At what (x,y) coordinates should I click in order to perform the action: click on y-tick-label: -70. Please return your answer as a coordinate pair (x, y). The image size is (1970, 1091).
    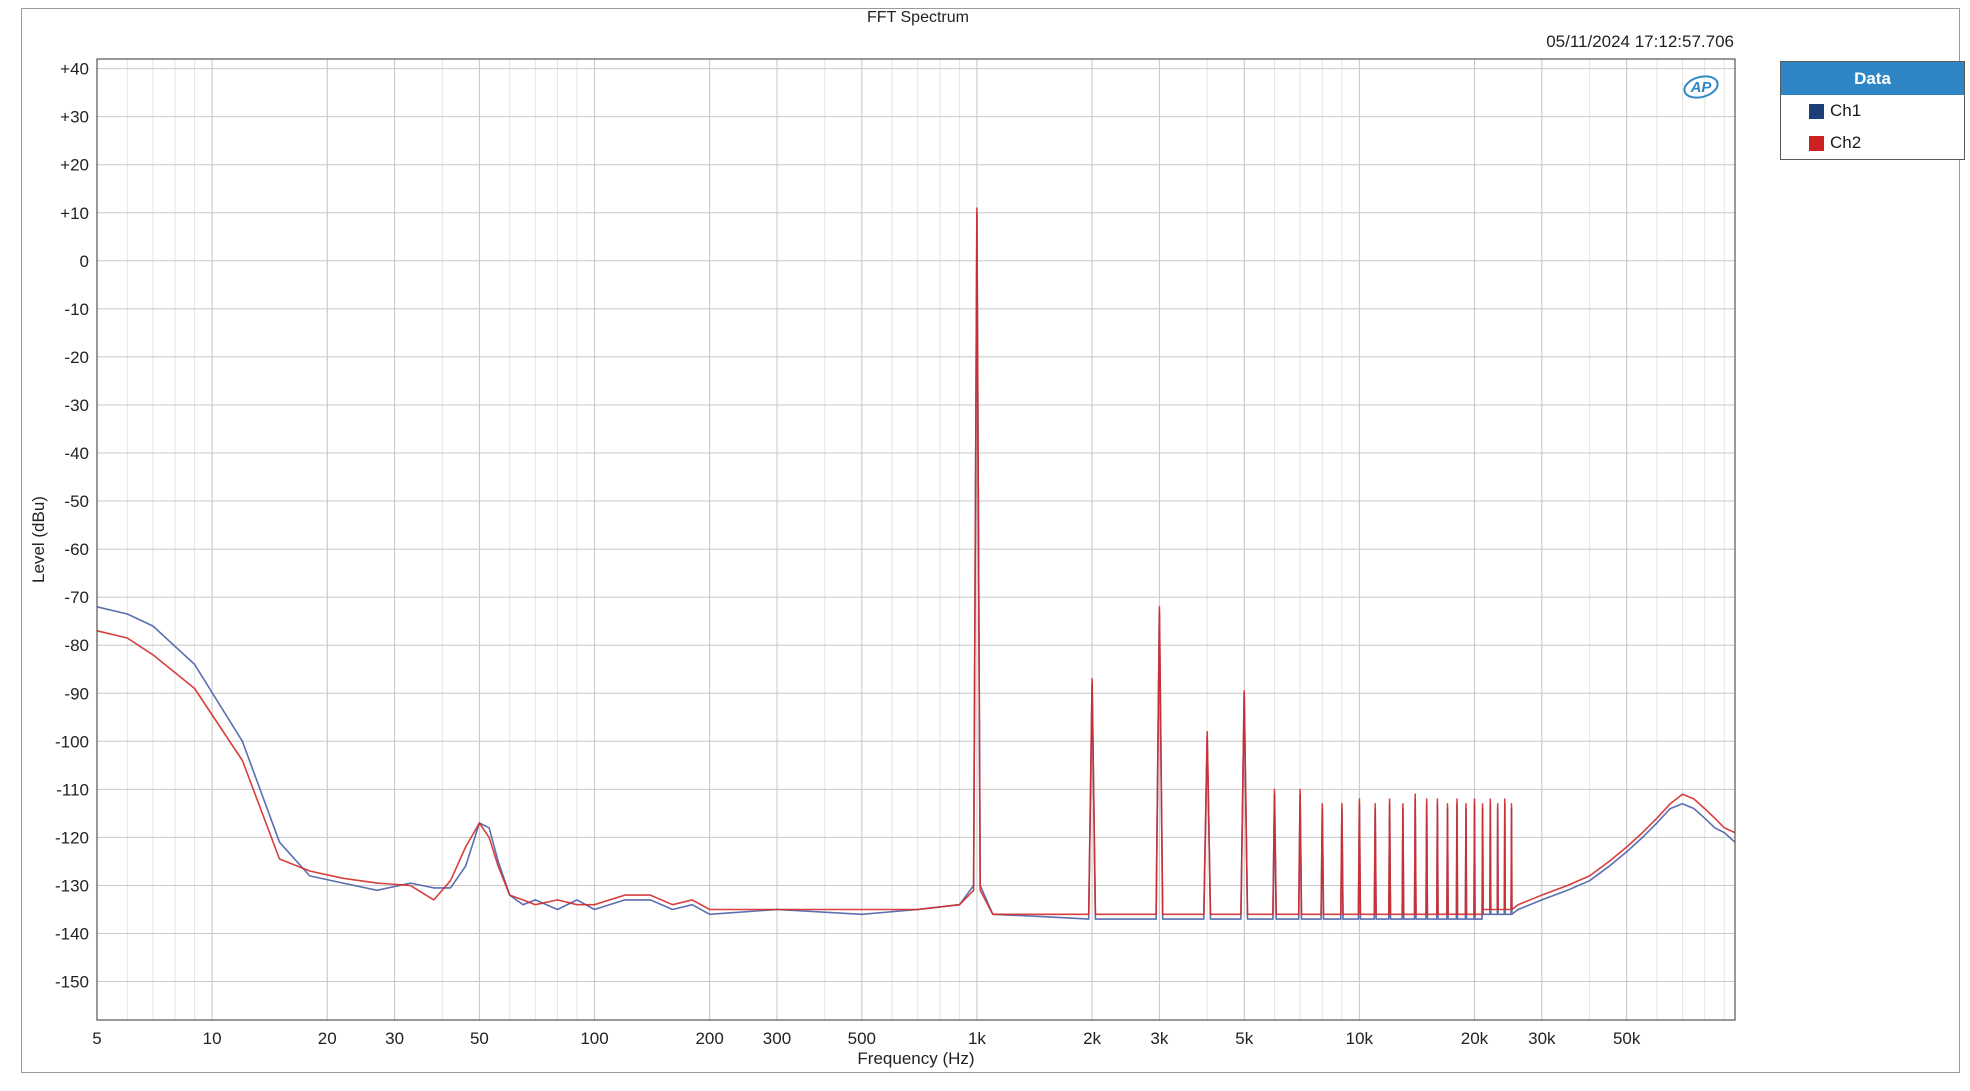
    Looking at the image, I should click on (76, 597).